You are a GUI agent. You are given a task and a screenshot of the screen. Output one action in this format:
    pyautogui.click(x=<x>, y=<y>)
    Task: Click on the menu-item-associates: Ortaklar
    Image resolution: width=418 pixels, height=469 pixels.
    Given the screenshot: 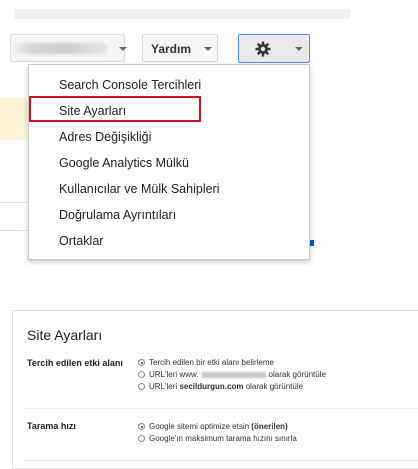 What is the action you would take?
    pyautogui.click(x=81, y=241)
    